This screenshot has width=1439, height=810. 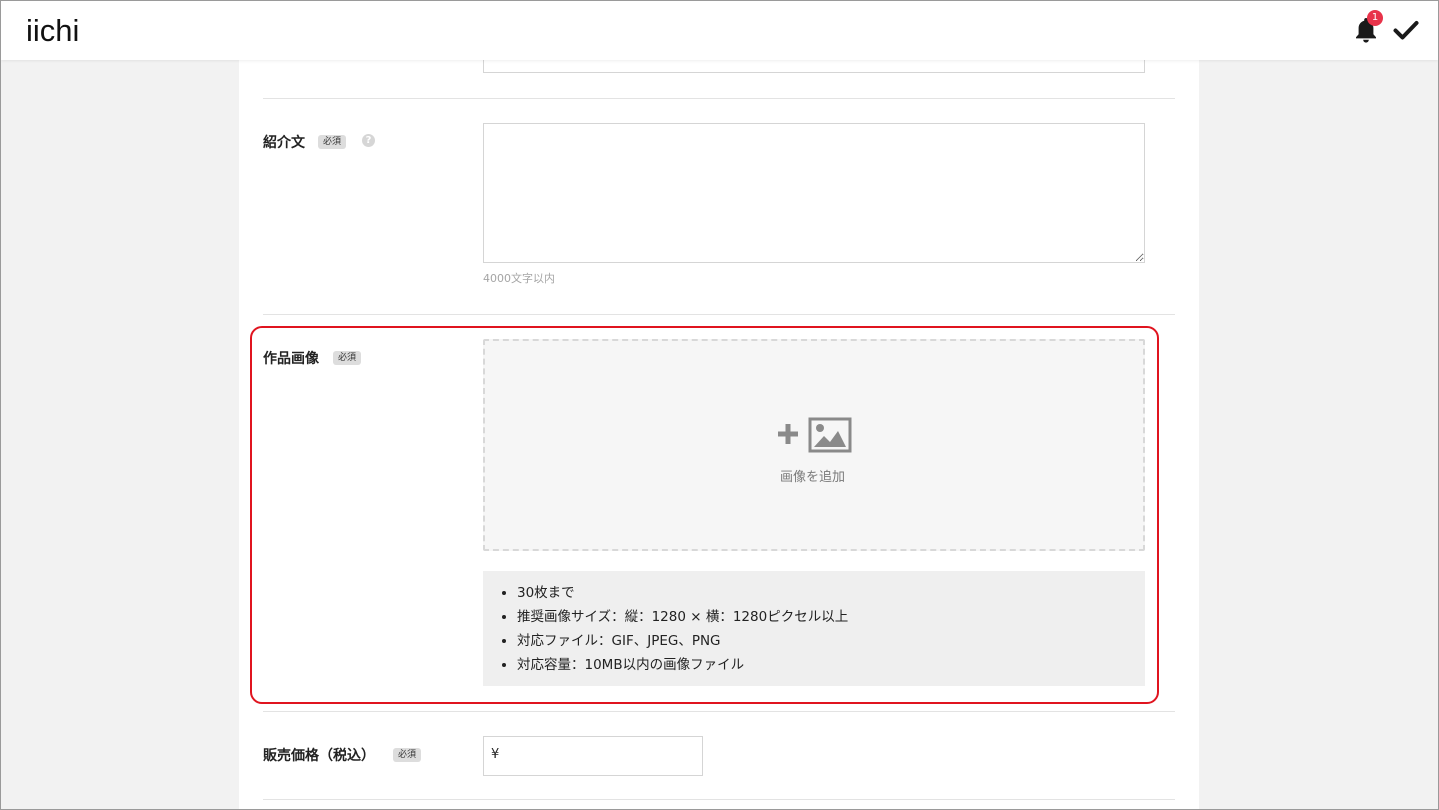 I want to click on currency-prefix: ¥, so click(x=495, y=754).